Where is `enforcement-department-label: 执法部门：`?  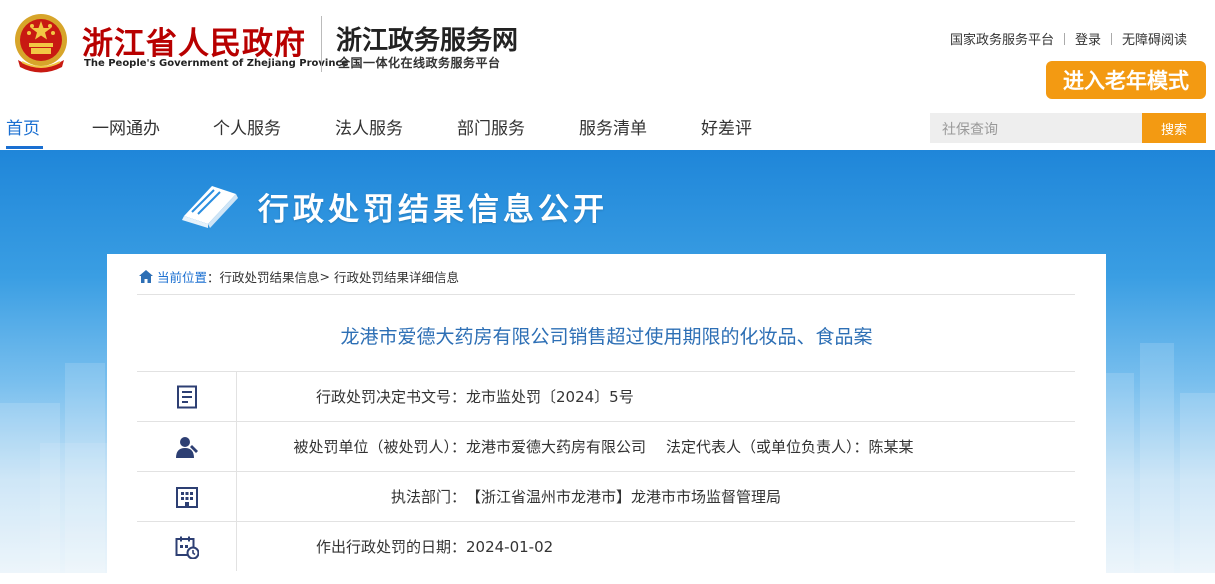
enforcement-department-label: 执法部门： is located at coordinates (428, 497).